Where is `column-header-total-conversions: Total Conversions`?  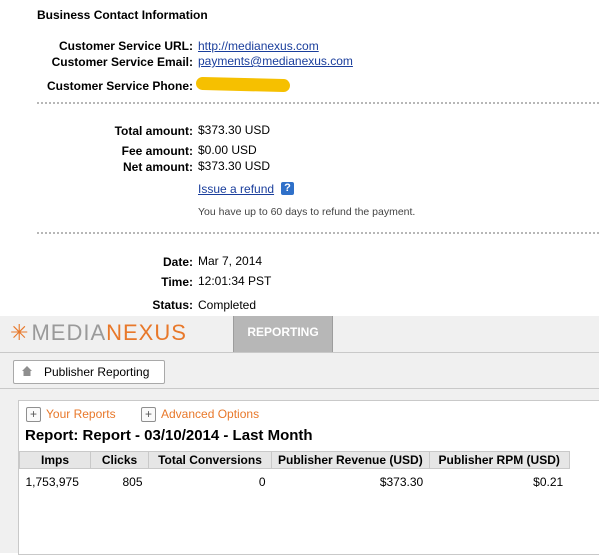 column-header-total-conversions: Total Conversions is located at coordinates (210, 460).